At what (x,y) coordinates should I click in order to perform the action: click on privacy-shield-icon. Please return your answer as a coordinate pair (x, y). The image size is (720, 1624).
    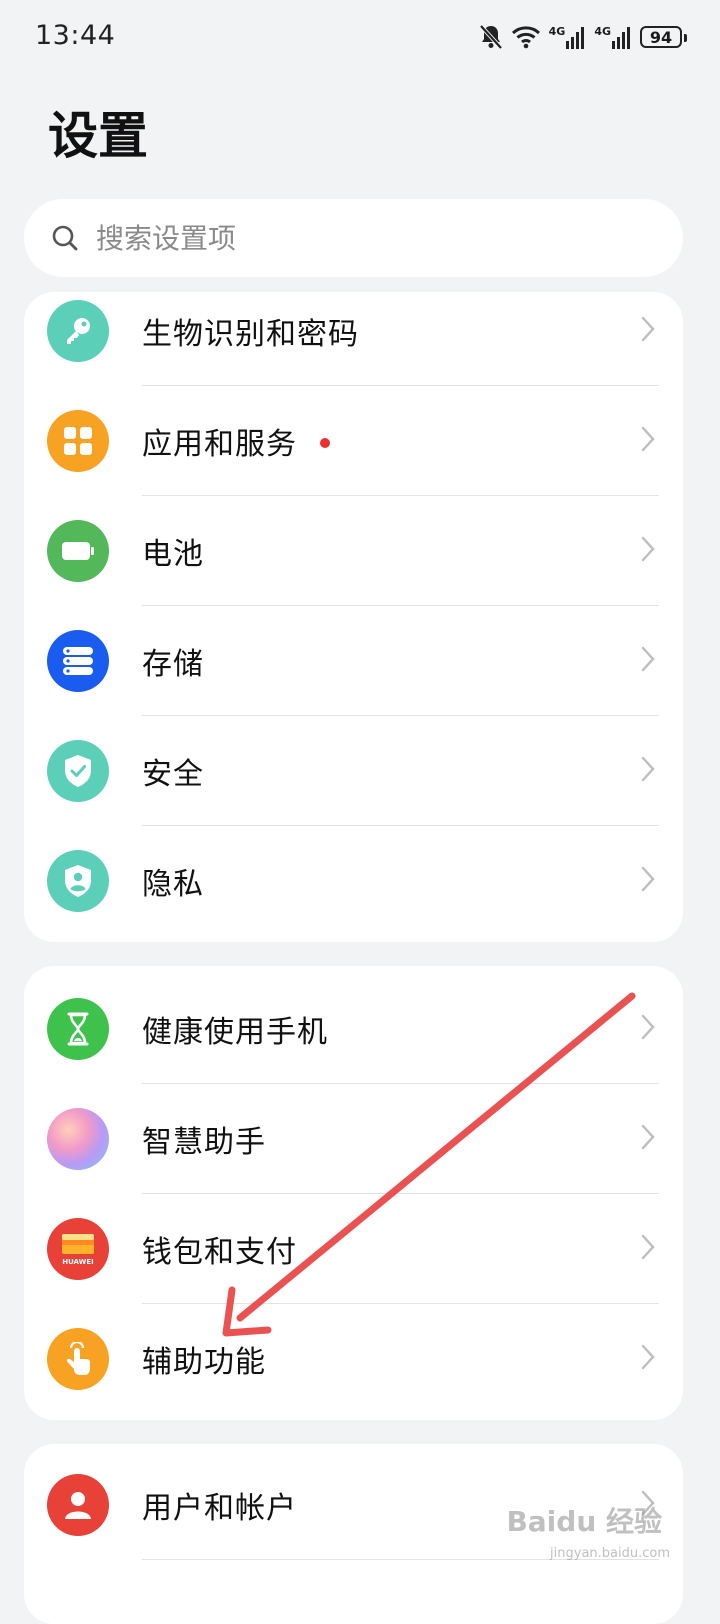
    Looking at the image, I should click on (78, 881).